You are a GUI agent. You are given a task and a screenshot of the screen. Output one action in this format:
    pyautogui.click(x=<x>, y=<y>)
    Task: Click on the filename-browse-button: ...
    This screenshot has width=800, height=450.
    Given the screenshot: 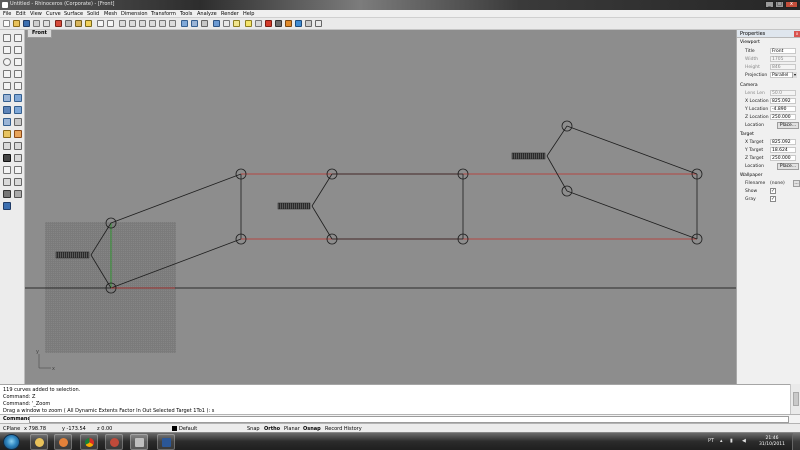 What is the action you would take?
    pyautogui.click(x=796, y=183)
    